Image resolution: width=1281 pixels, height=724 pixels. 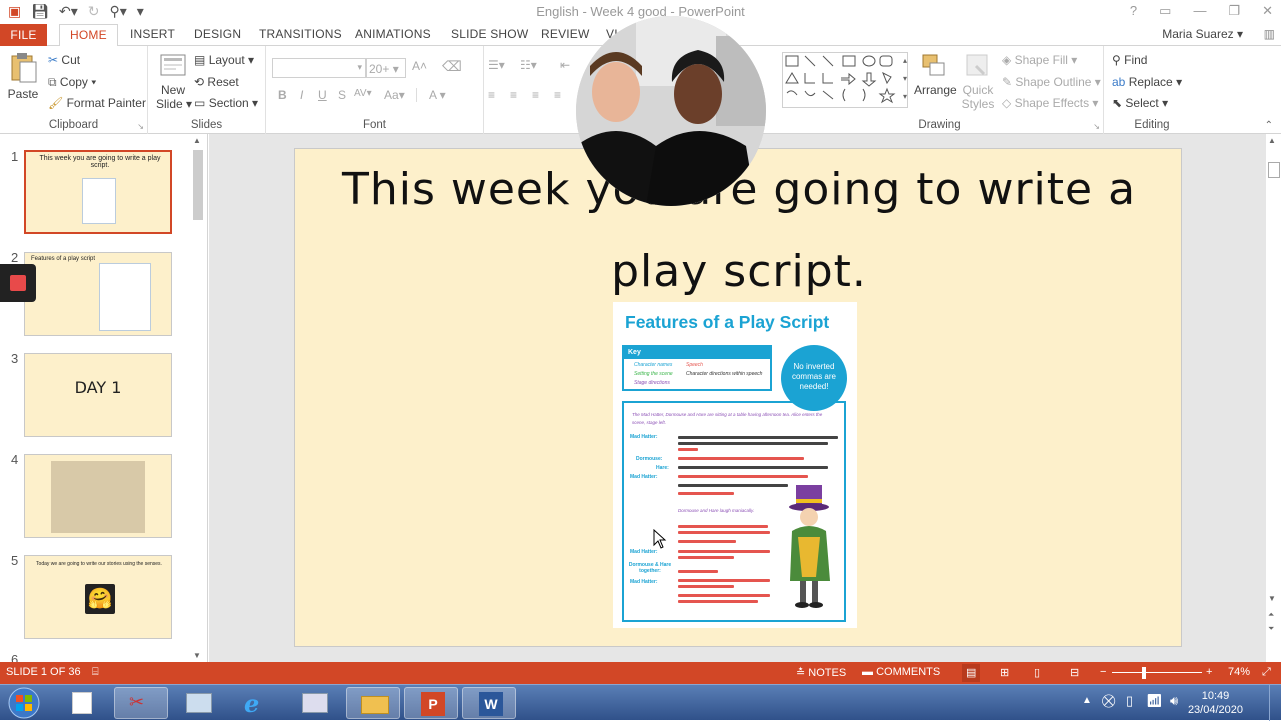 I want to click on tab-insert: INSERT, so click(x=152, y=34).